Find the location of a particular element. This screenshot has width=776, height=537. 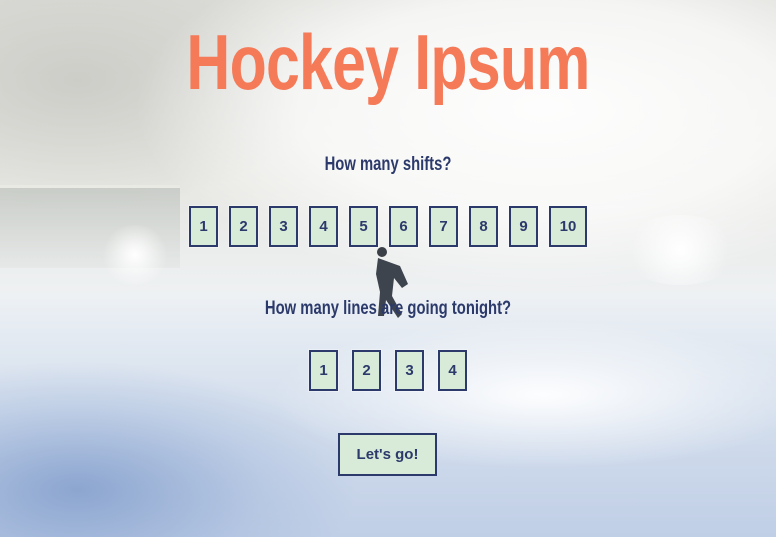

shifts-question: How many shifts? is located at coordinates (388, 164).